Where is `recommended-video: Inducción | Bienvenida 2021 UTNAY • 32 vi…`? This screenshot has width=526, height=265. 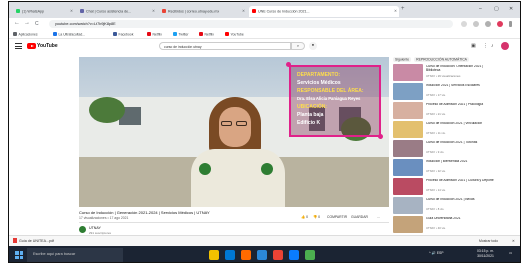 recommended-video: Inducción | Bienvenida 2021 UTNAY • 32 vi… is located at coordinates (455, 167).